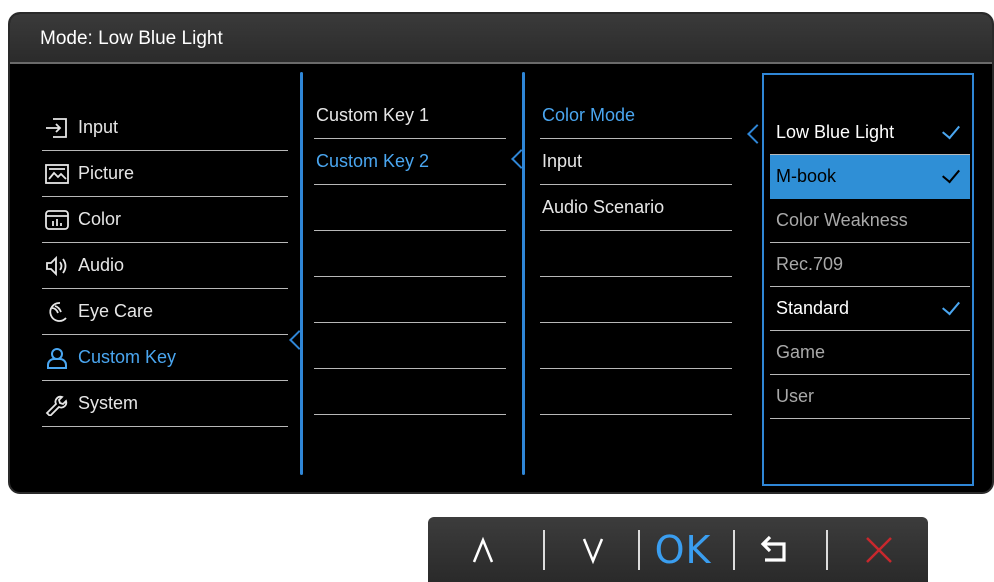 Image resolution: width=994 pixels, height=582 pixels. What do you see at coordinates (57, 358) in the screenshot?
I see `custom-key-icon` at bounding box center [57, 358].